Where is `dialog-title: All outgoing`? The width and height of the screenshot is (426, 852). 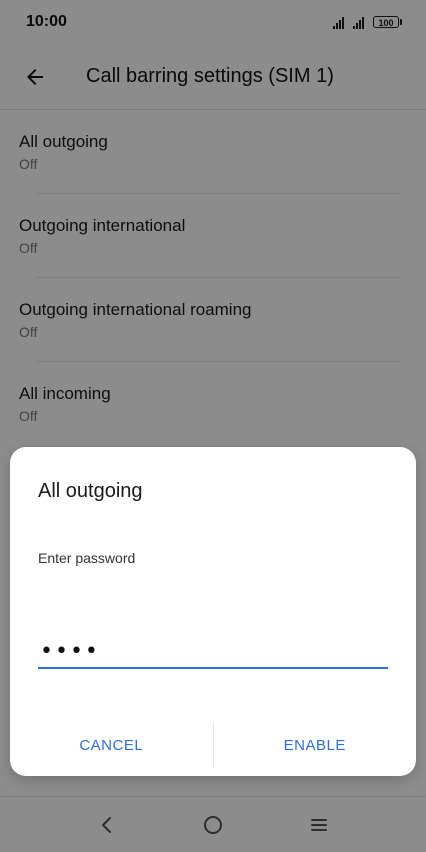 dialog-title: All outgoing is located at coordinates (90, 491).